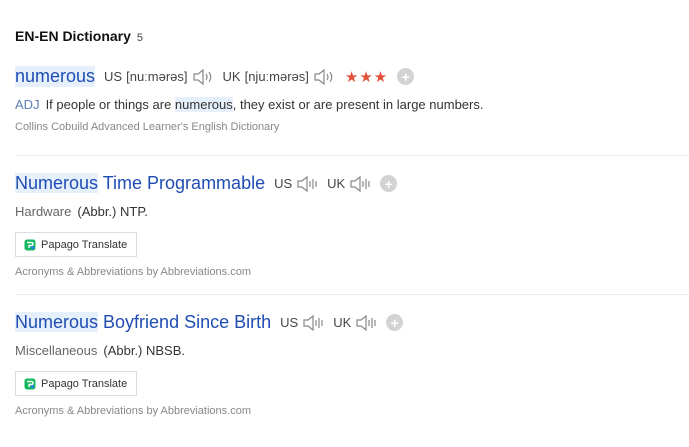 The height and width of the screenshot is (447, 689). Describe the element at coordinates (157, 76) in the screenshot. I see `us-pronunciation: [nuːmərəs]` at that location.